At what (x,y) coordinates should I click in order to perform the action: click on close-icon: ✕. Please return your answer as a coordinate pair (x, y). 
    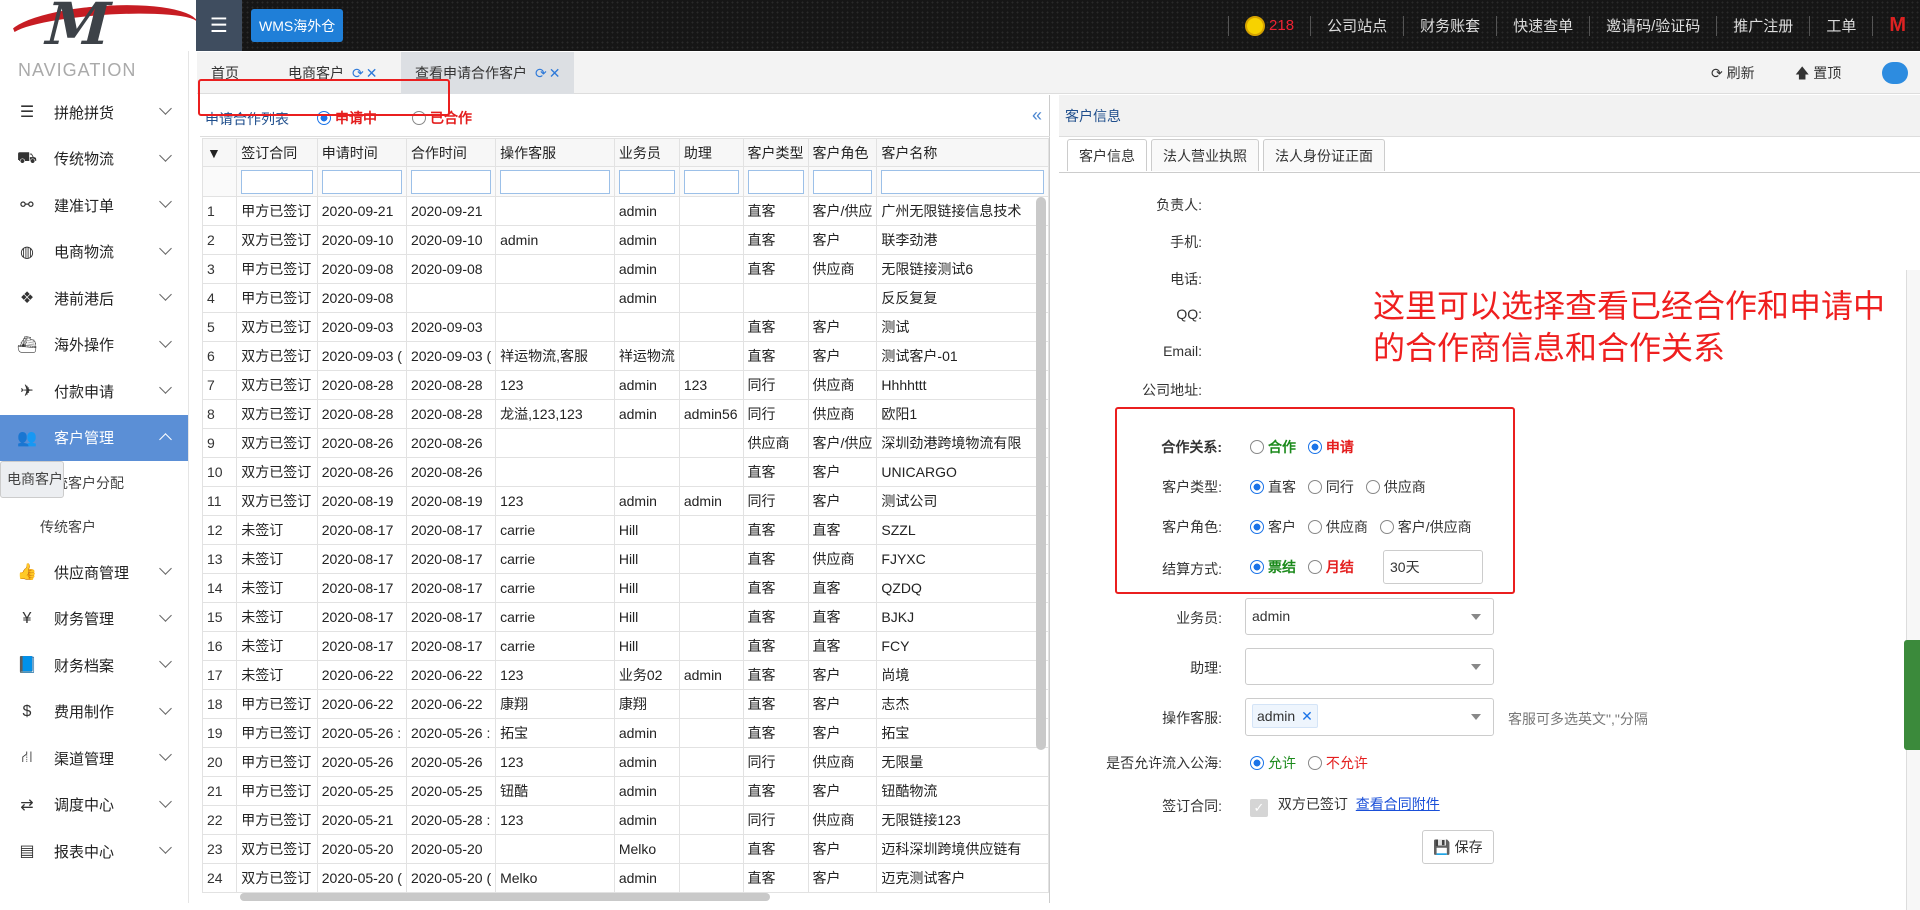
    Looking at the image, I should click on (555, 73).